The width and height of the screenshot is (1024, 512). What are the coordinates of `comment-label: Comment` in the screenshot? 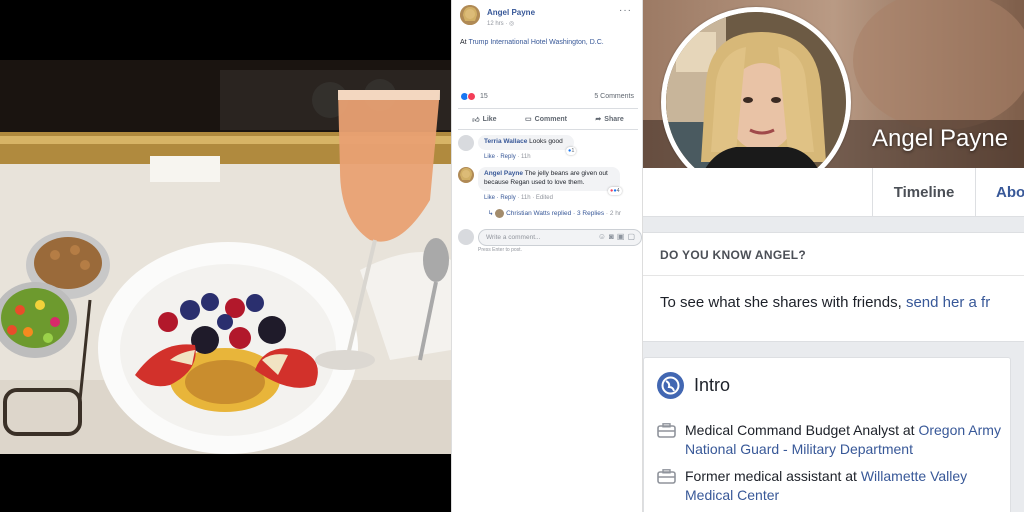 It's located at (550, 119).